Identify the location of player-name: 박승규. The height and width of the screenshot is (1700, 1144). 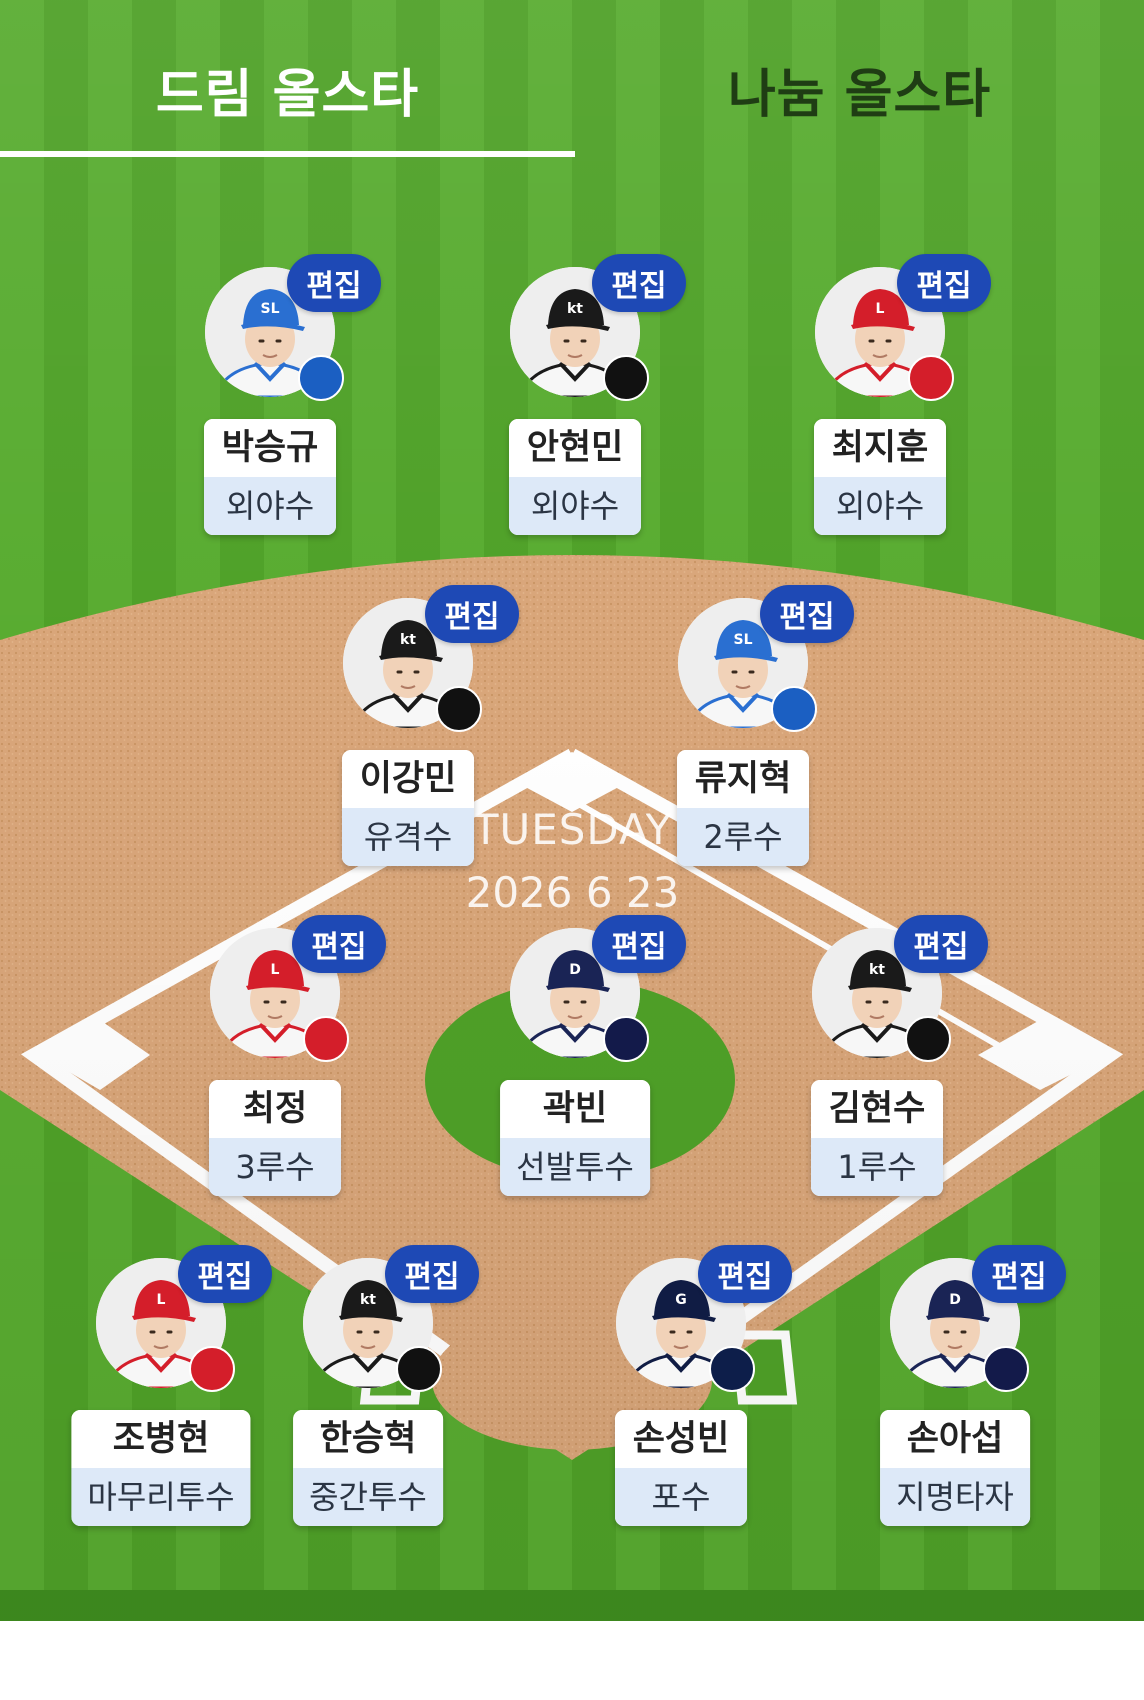
(270, 448).